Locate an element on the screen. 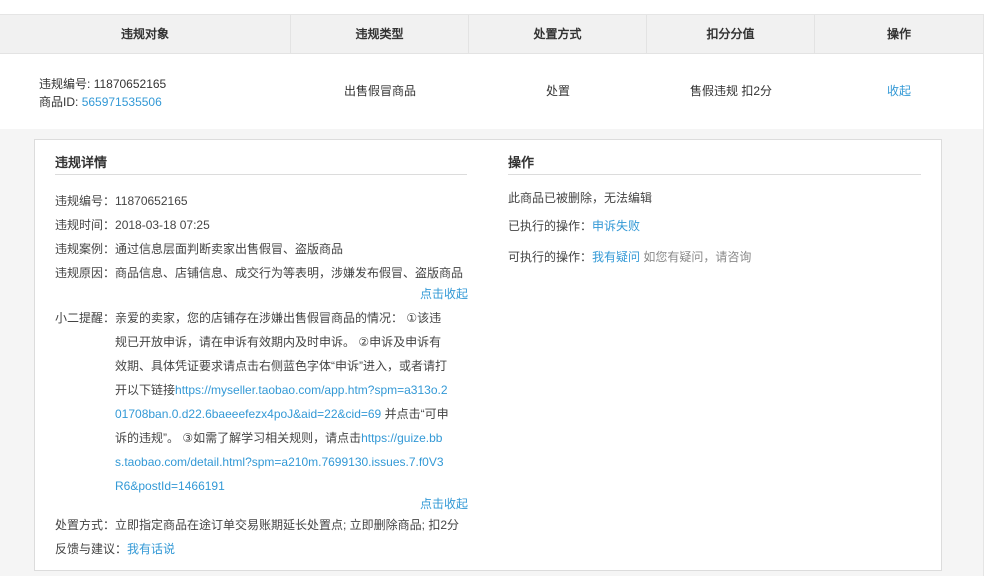  actions-cell: 收起 is located at coordinates (899, 91).